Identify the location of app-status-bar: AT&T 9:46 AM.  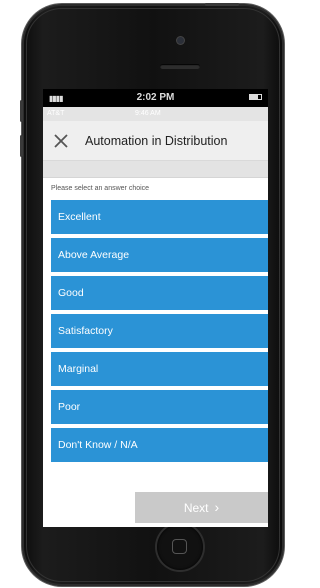
(155, 114).